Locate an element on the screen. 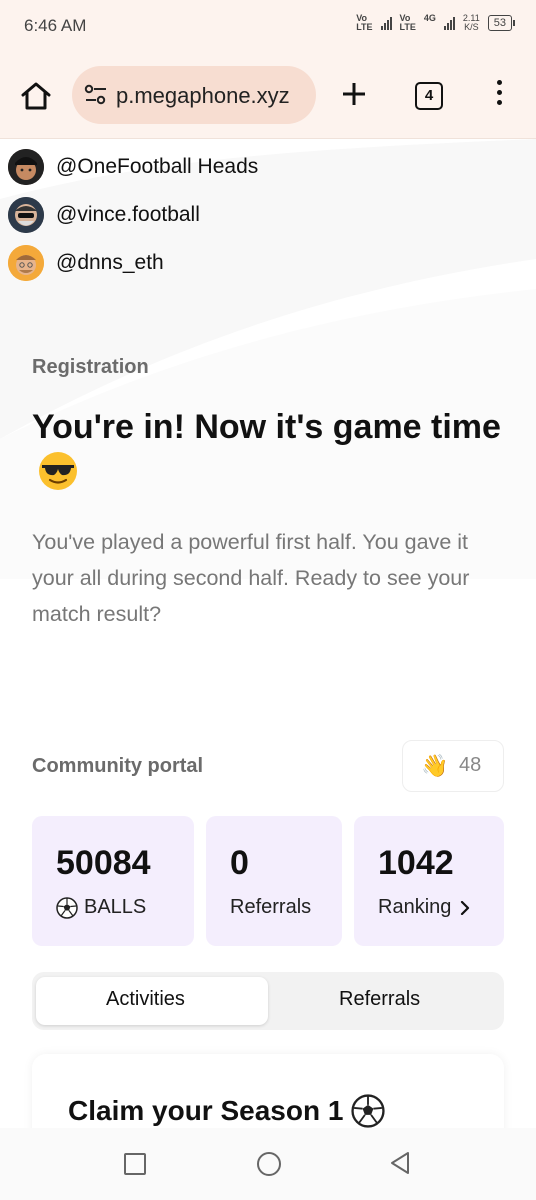  battery-icon: 53 is located at coordinates (501, 23).